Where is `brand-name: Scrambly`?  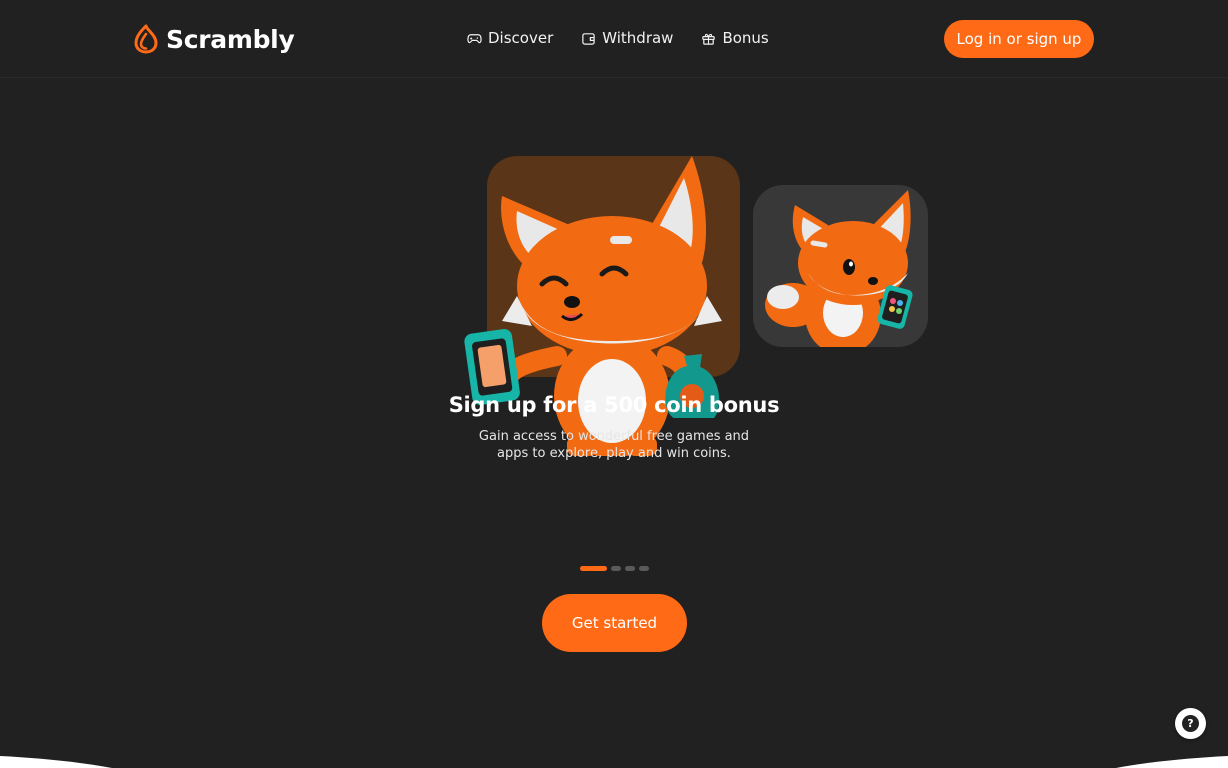
brand-name: Scrambly is located at coordinates (230, 39).